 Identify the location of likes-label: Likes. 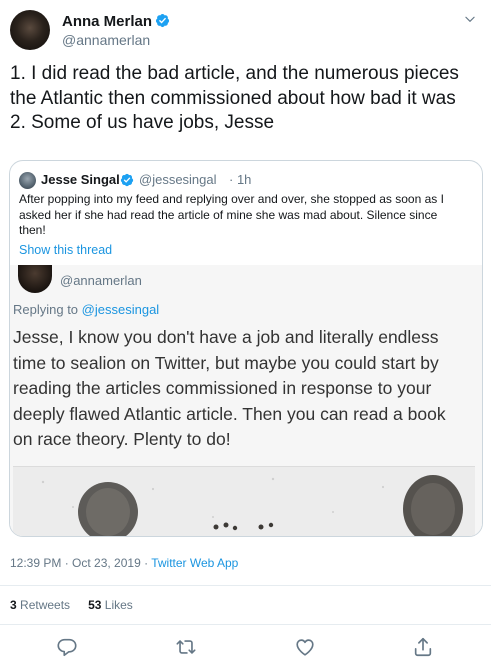
(118, 605).